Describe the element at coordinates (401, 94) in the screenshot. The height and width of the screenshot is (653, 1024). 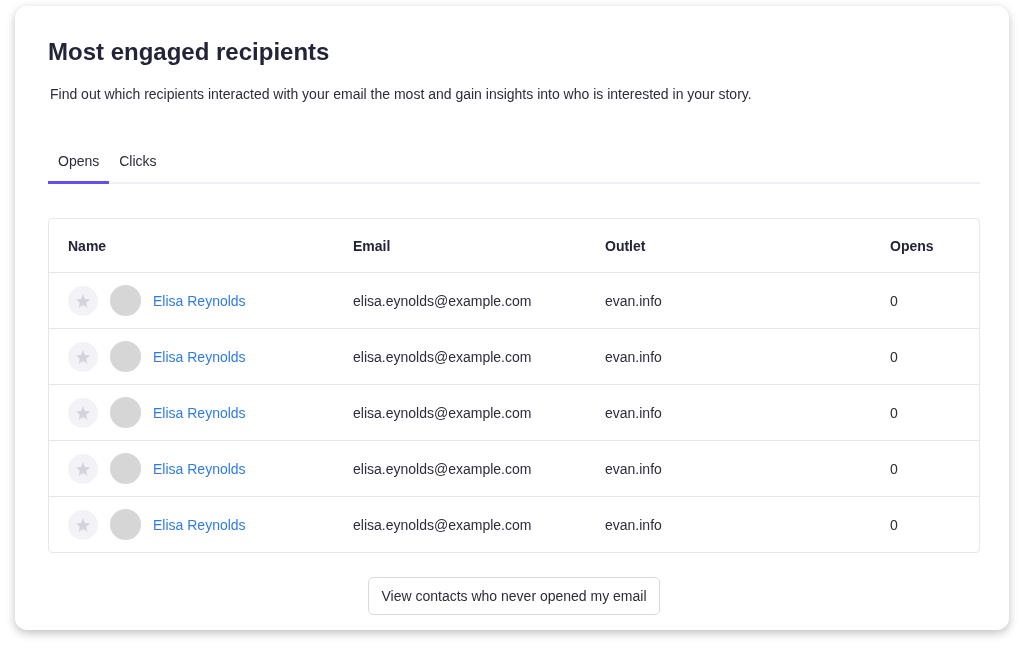
I see `description: Find out which recipients interacted with your email the most and gain insights into who is interested in your story.` at that location.